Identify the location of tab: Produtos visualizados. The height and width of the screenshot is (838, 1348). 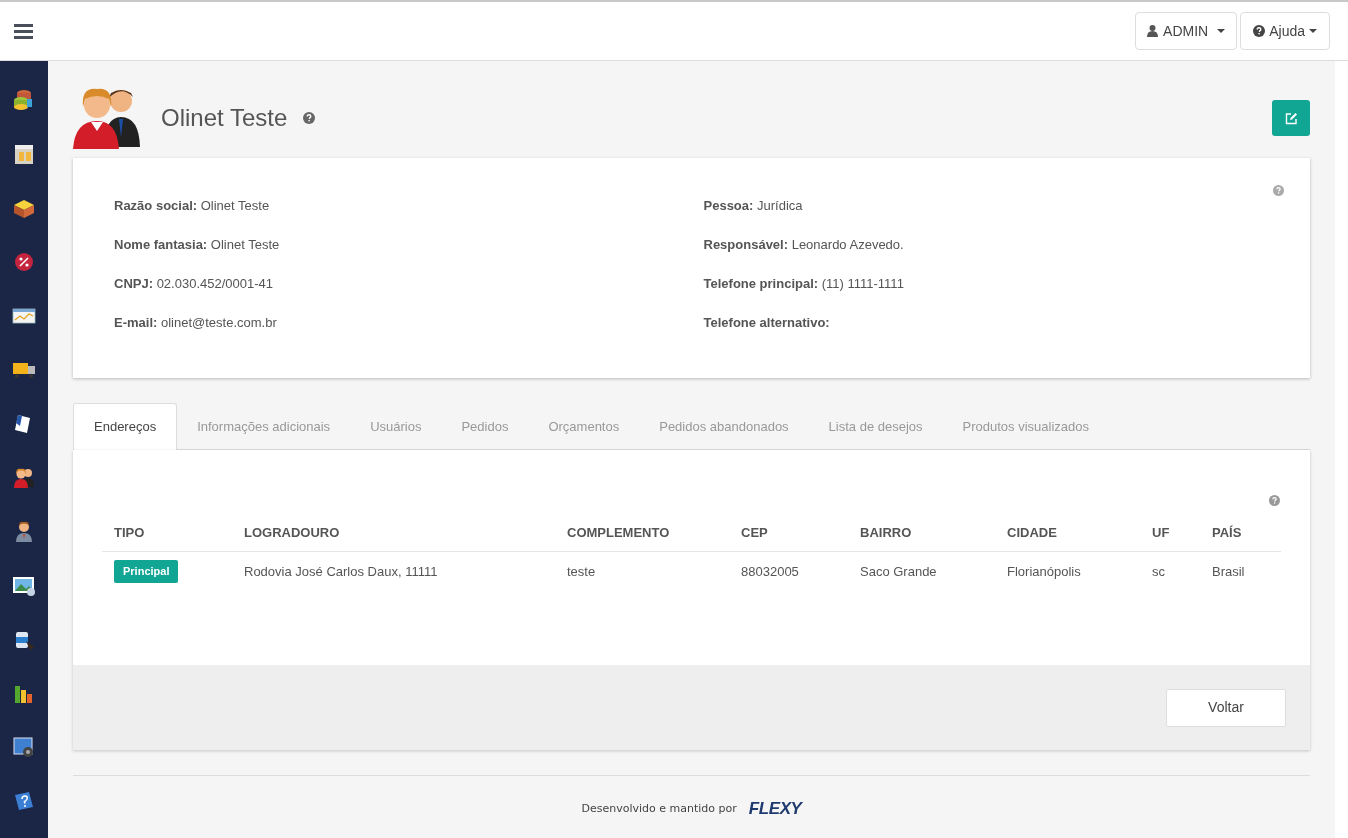
(1026, 426).